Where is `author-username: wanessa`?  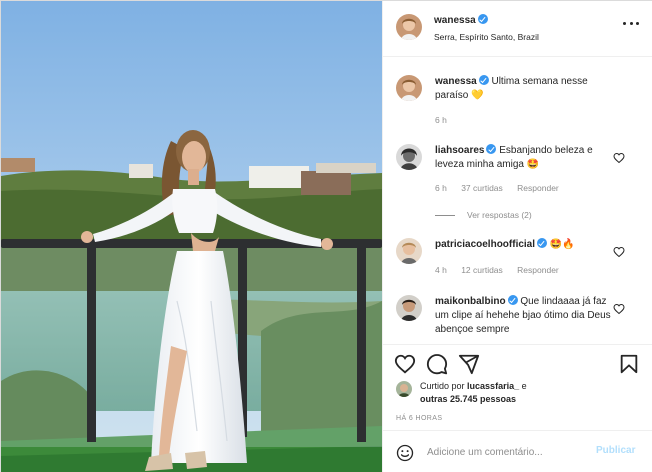
author-username: wanessa is located at coordinates (455, 20).